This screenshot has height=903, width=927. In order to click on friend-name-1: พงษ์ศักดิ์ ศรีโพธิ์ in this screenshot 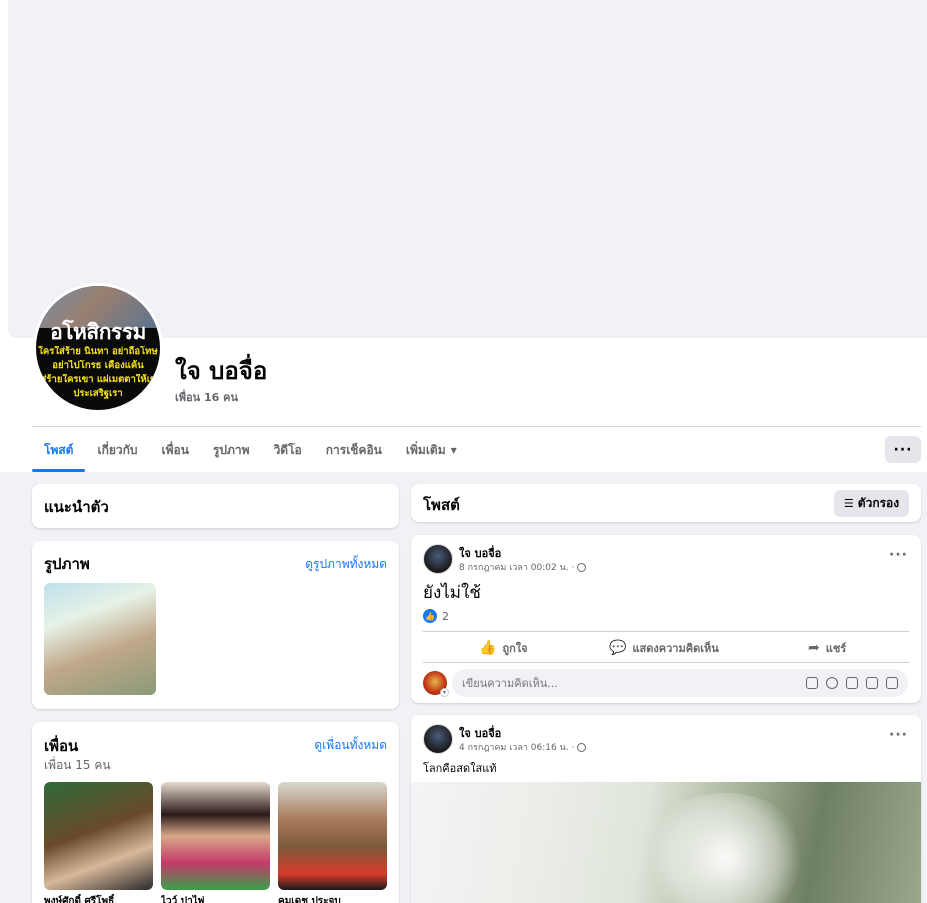, I will do `click(98, 898)`.